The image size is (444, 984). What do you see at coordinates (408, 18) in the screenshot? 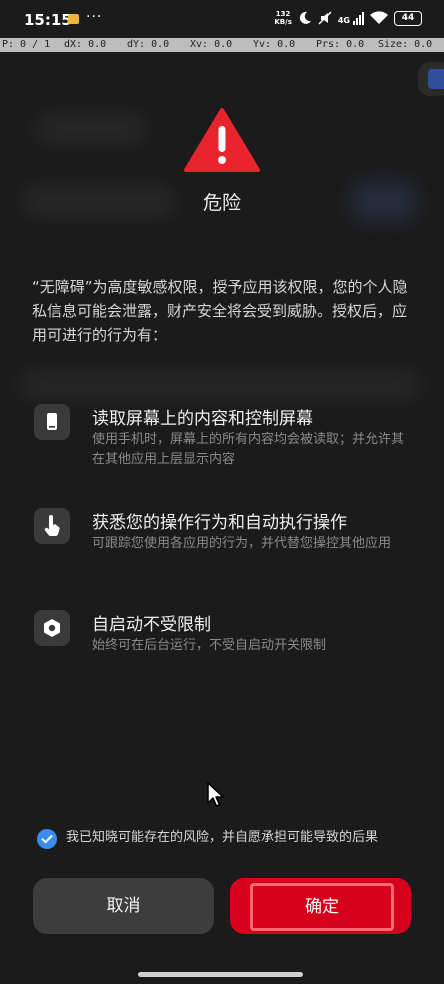
I see `battery-icon: 44` at bounding box center [408, 18].